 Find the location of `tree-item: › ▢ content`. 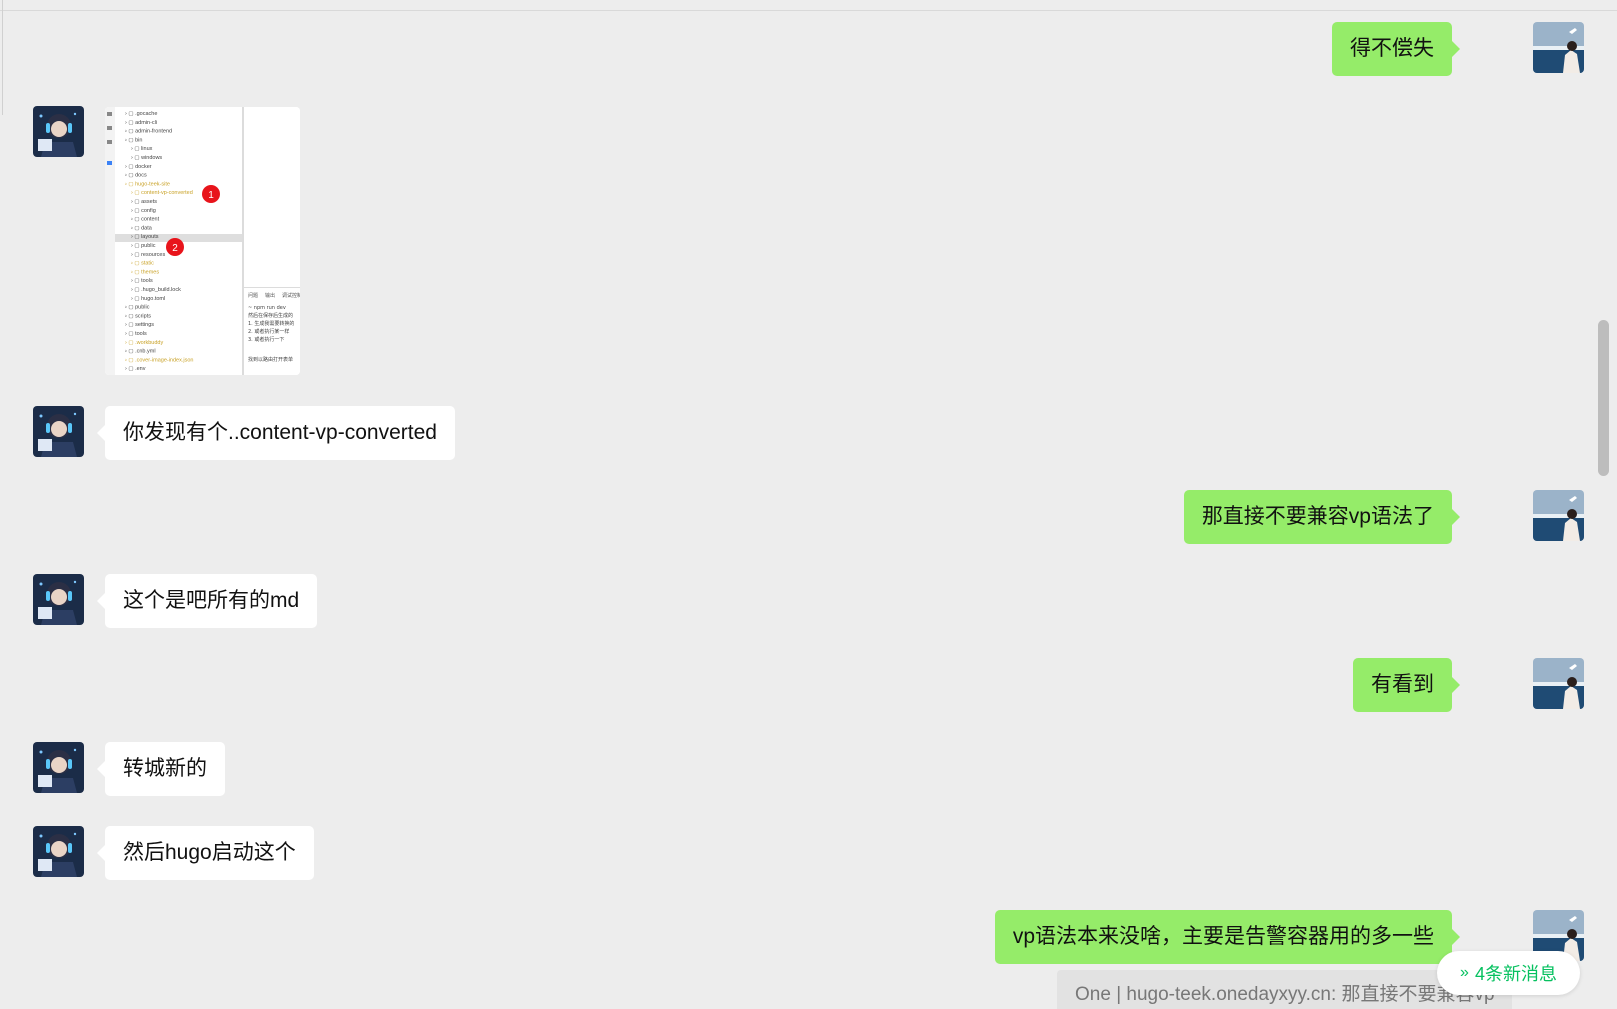

tree-item: › ▢ content is located at coordinates (145, 220).